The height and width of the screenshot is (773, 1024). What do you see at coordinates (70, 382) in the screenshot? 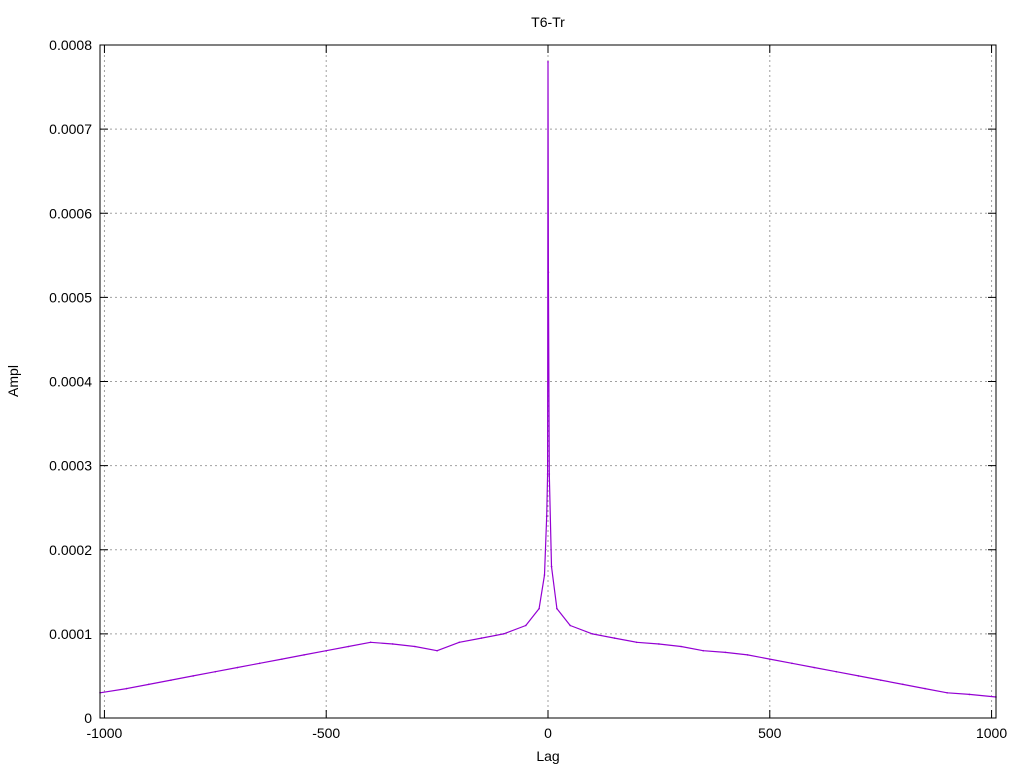
I see `y-tick-label: 0.0004` at bounding box center [70, 382].